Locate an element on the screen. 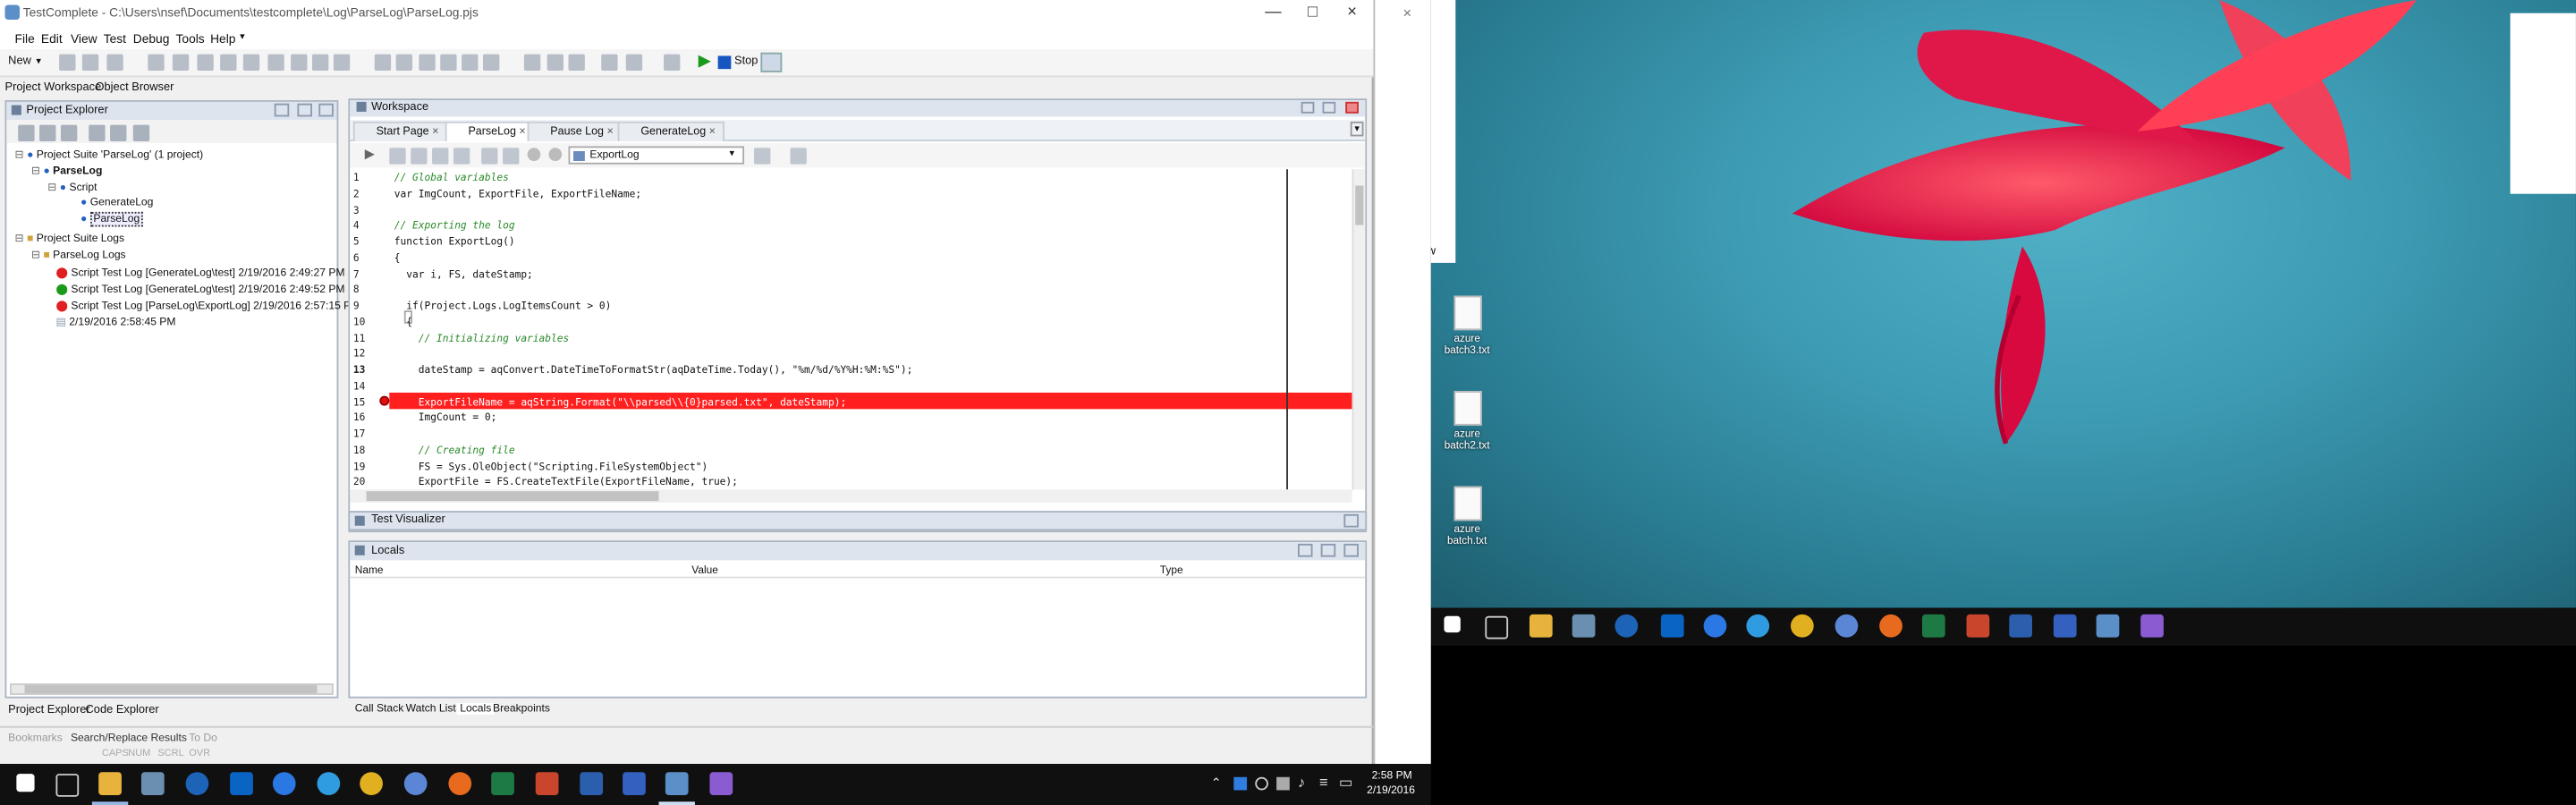 The height and width of the screenshot is (805, 2576). desktop-icon-batch: azure batch.txt is located at coordinates (1466, 516).